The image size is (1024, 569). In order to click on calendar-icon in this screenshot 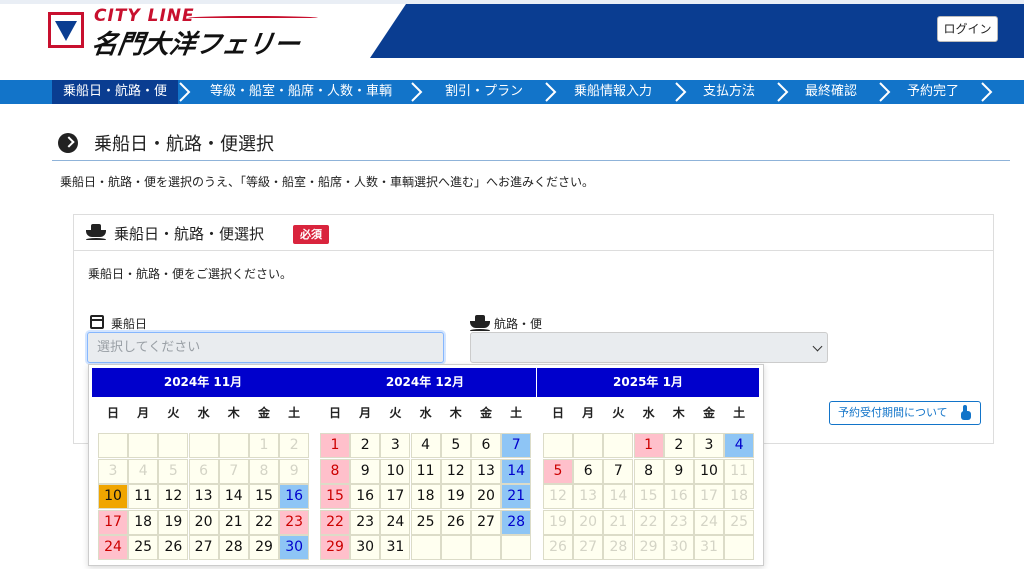, I will do `click(97, 322)`.